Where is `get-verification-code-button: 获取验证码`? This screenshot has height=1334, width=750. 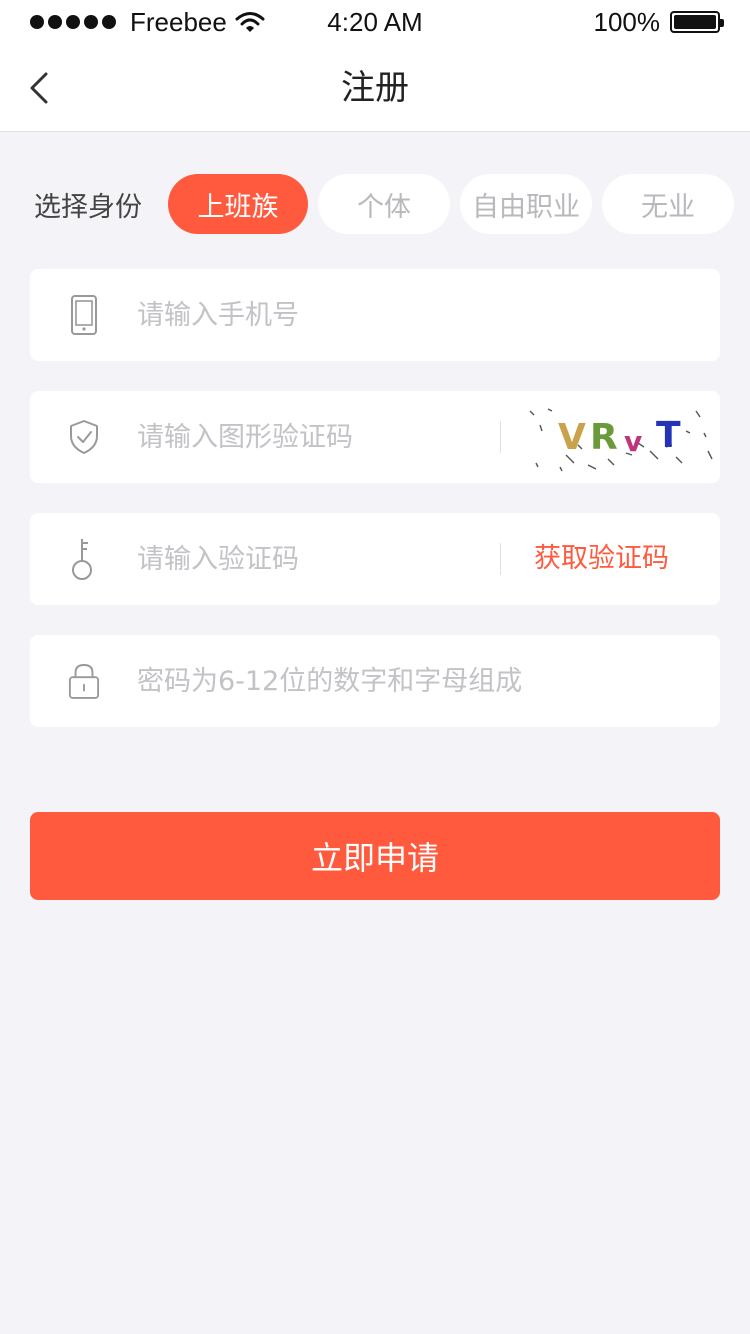
get-verification-code-button: 获取验证码 is located at coordinates (601, 559).